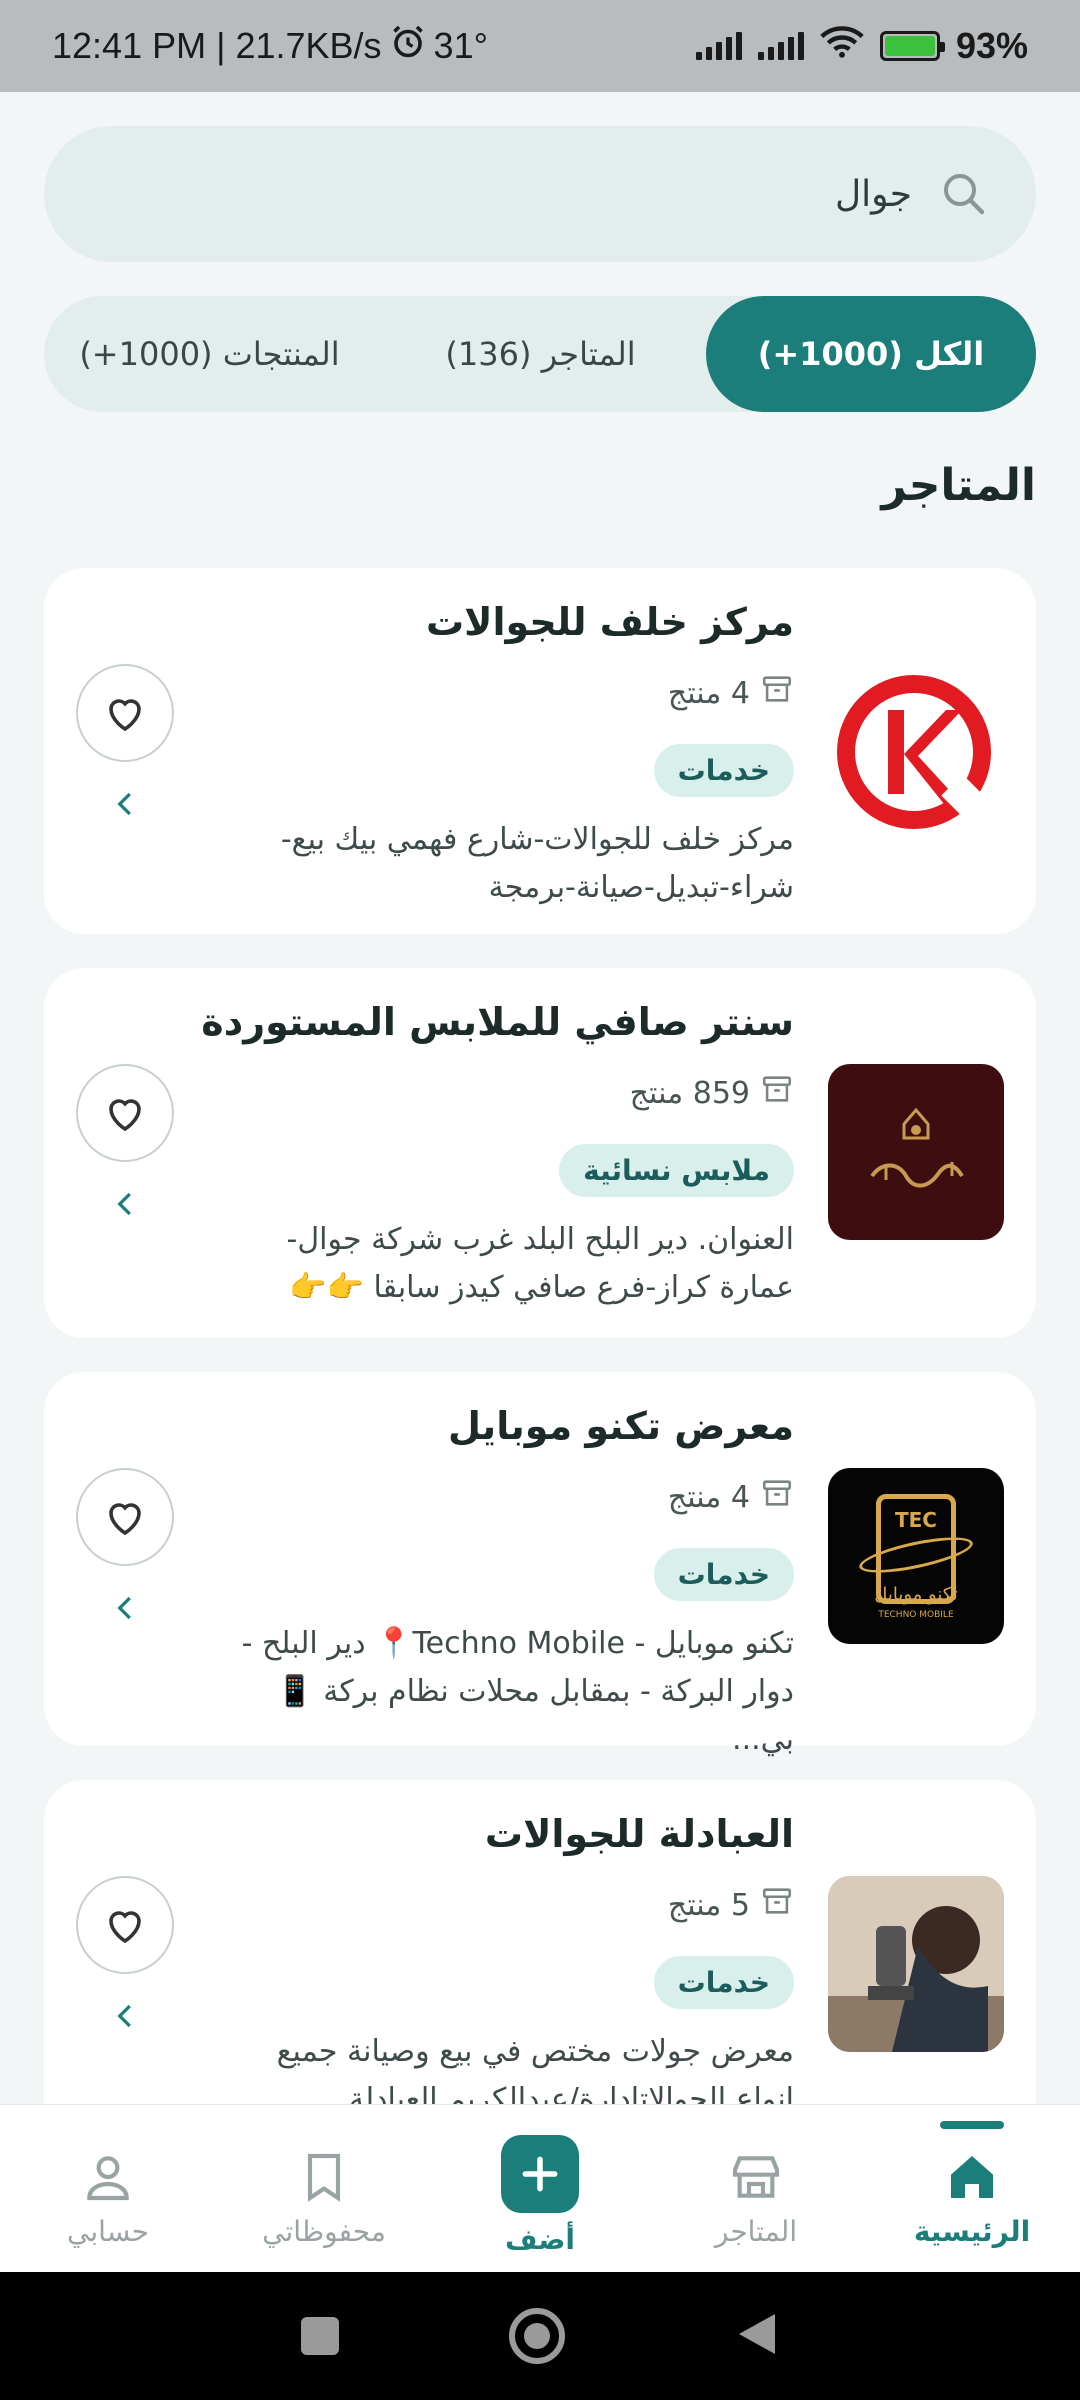  Describe the element at coordinates (108, 2231) in the screenshot. I see `nav-account-label: حسابي` at that location.